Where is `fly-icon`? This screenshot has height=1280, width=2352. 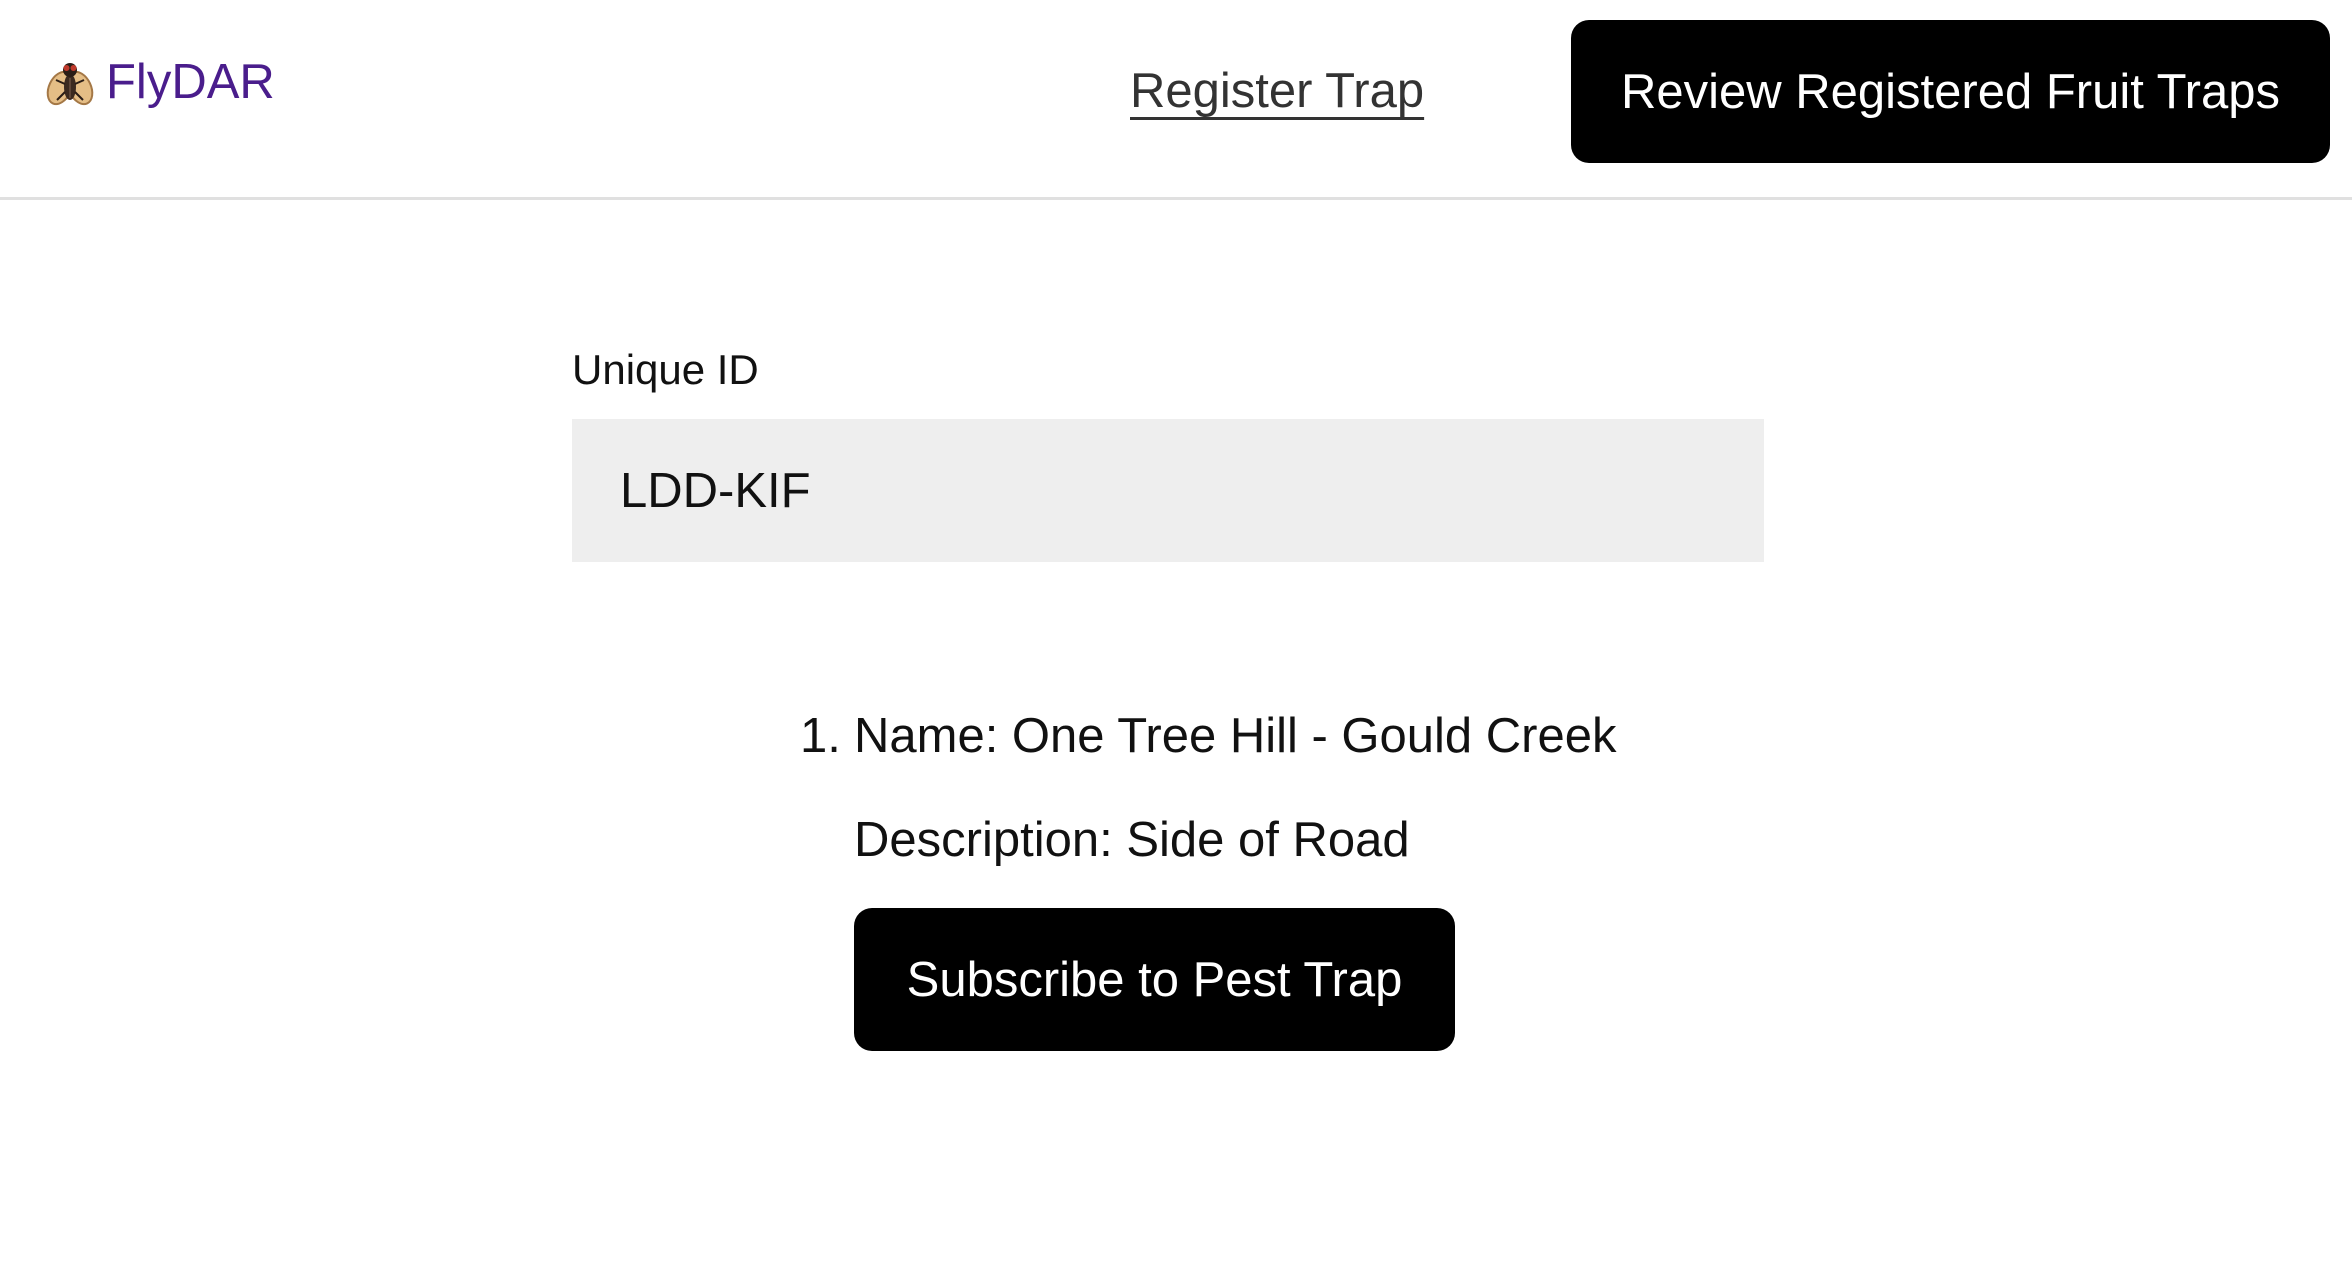 fly-icon is located at coordinates (70, 84).